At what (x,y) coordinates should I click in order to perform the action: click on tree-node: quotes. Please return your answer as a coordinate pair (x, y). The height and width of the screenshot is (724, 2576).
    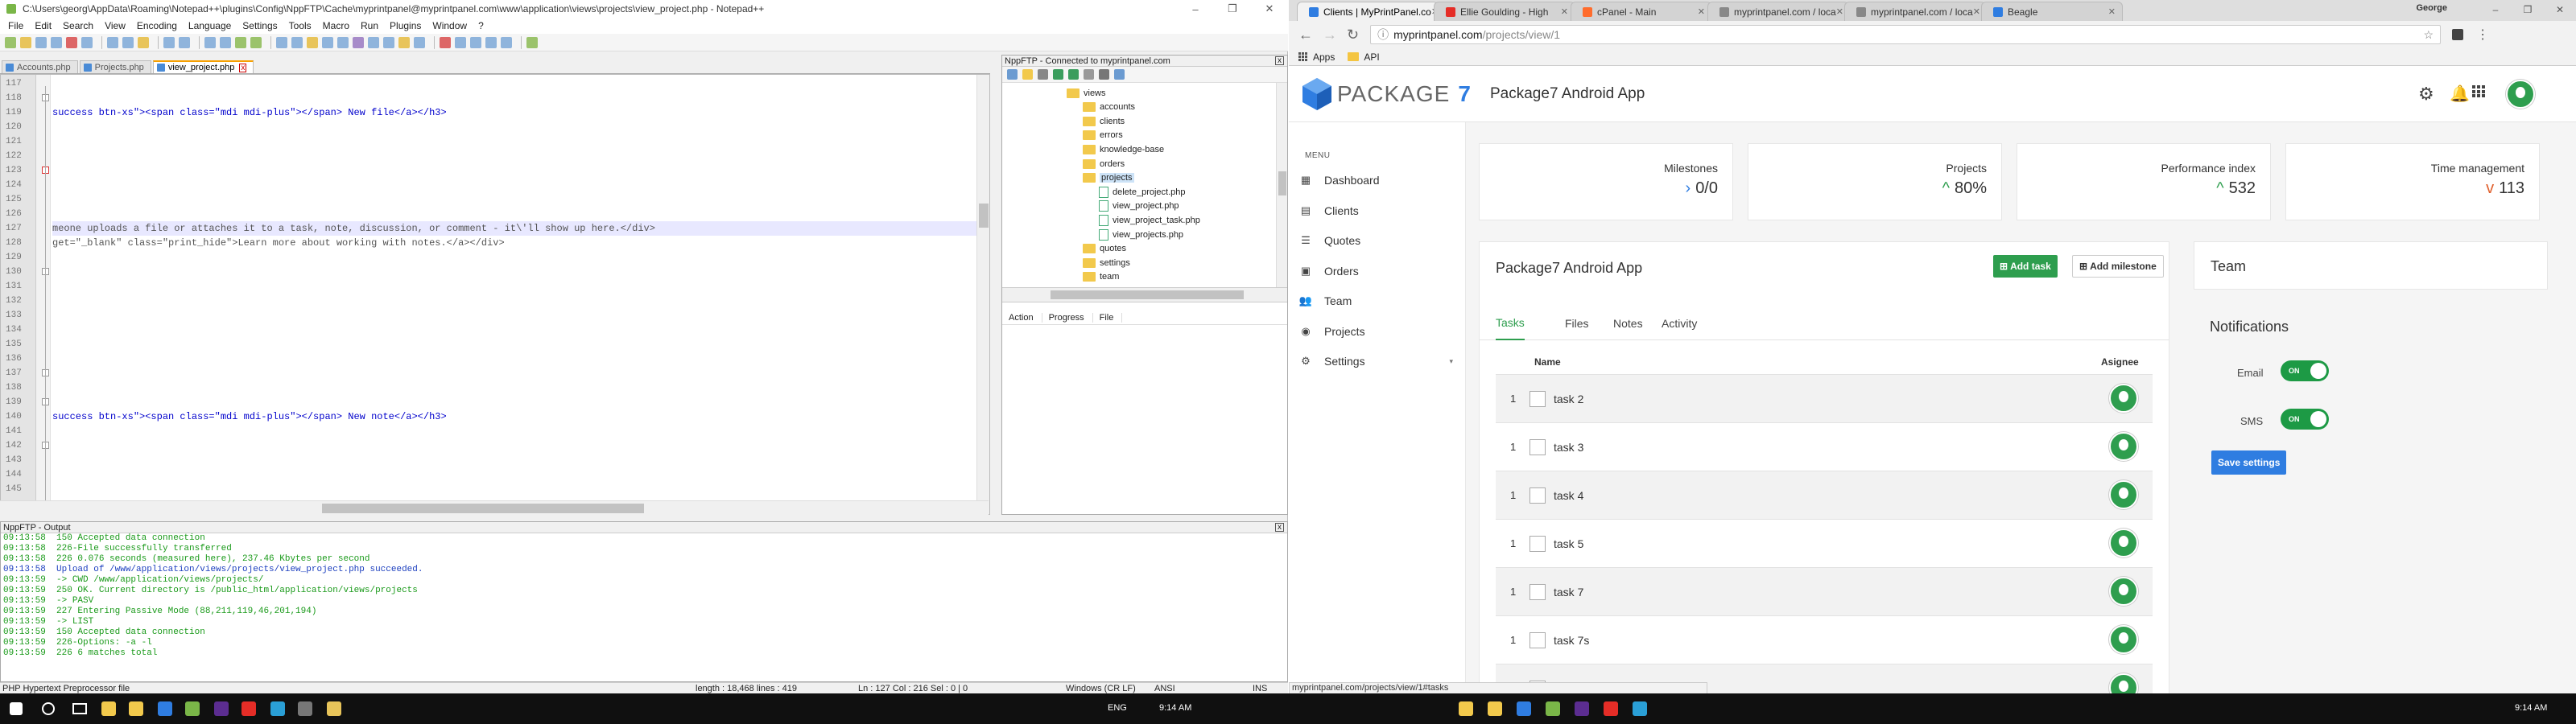
    Looking at the image, I should click on (1104, 249).